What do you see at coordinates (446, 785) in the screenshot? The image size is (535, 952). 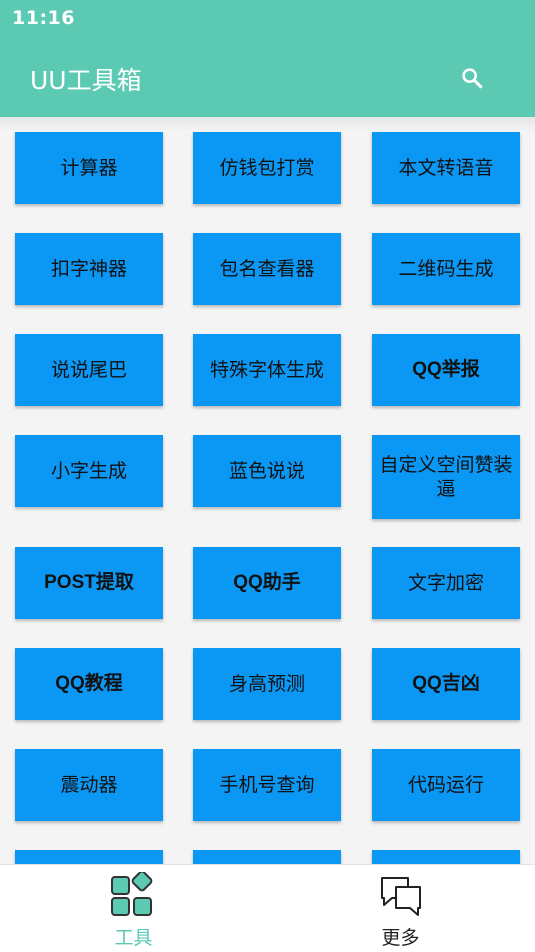 I see `tool-tile: 代码运行` at bounding box center [446, 785].